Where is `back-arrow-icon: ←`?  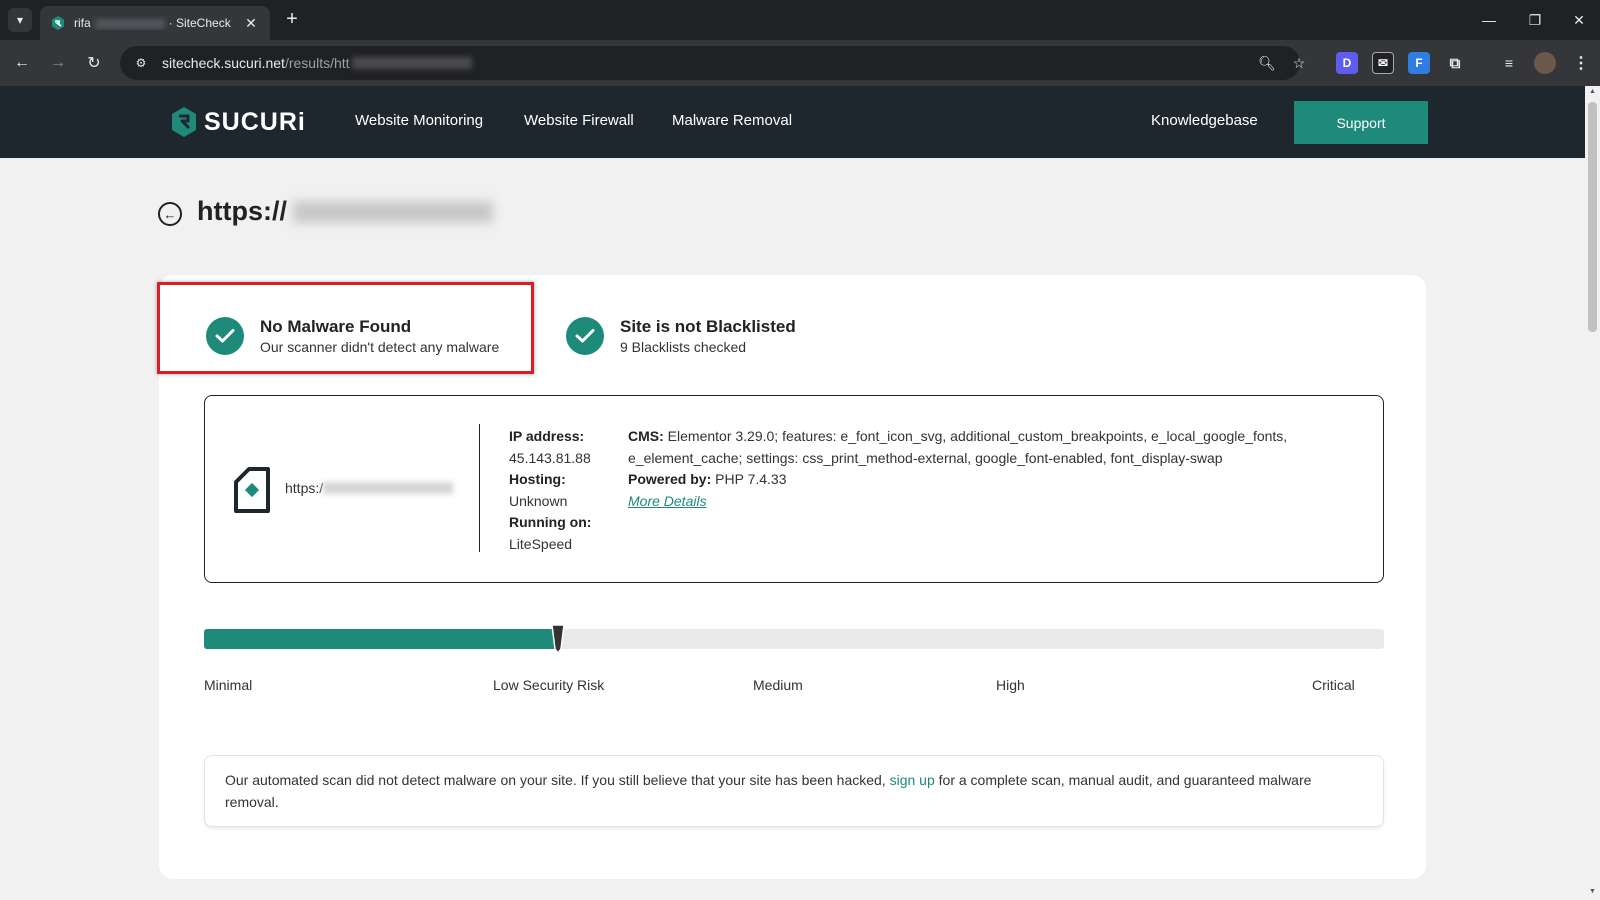
back-arrow-icon: ← is located at coordinates (170, 214).